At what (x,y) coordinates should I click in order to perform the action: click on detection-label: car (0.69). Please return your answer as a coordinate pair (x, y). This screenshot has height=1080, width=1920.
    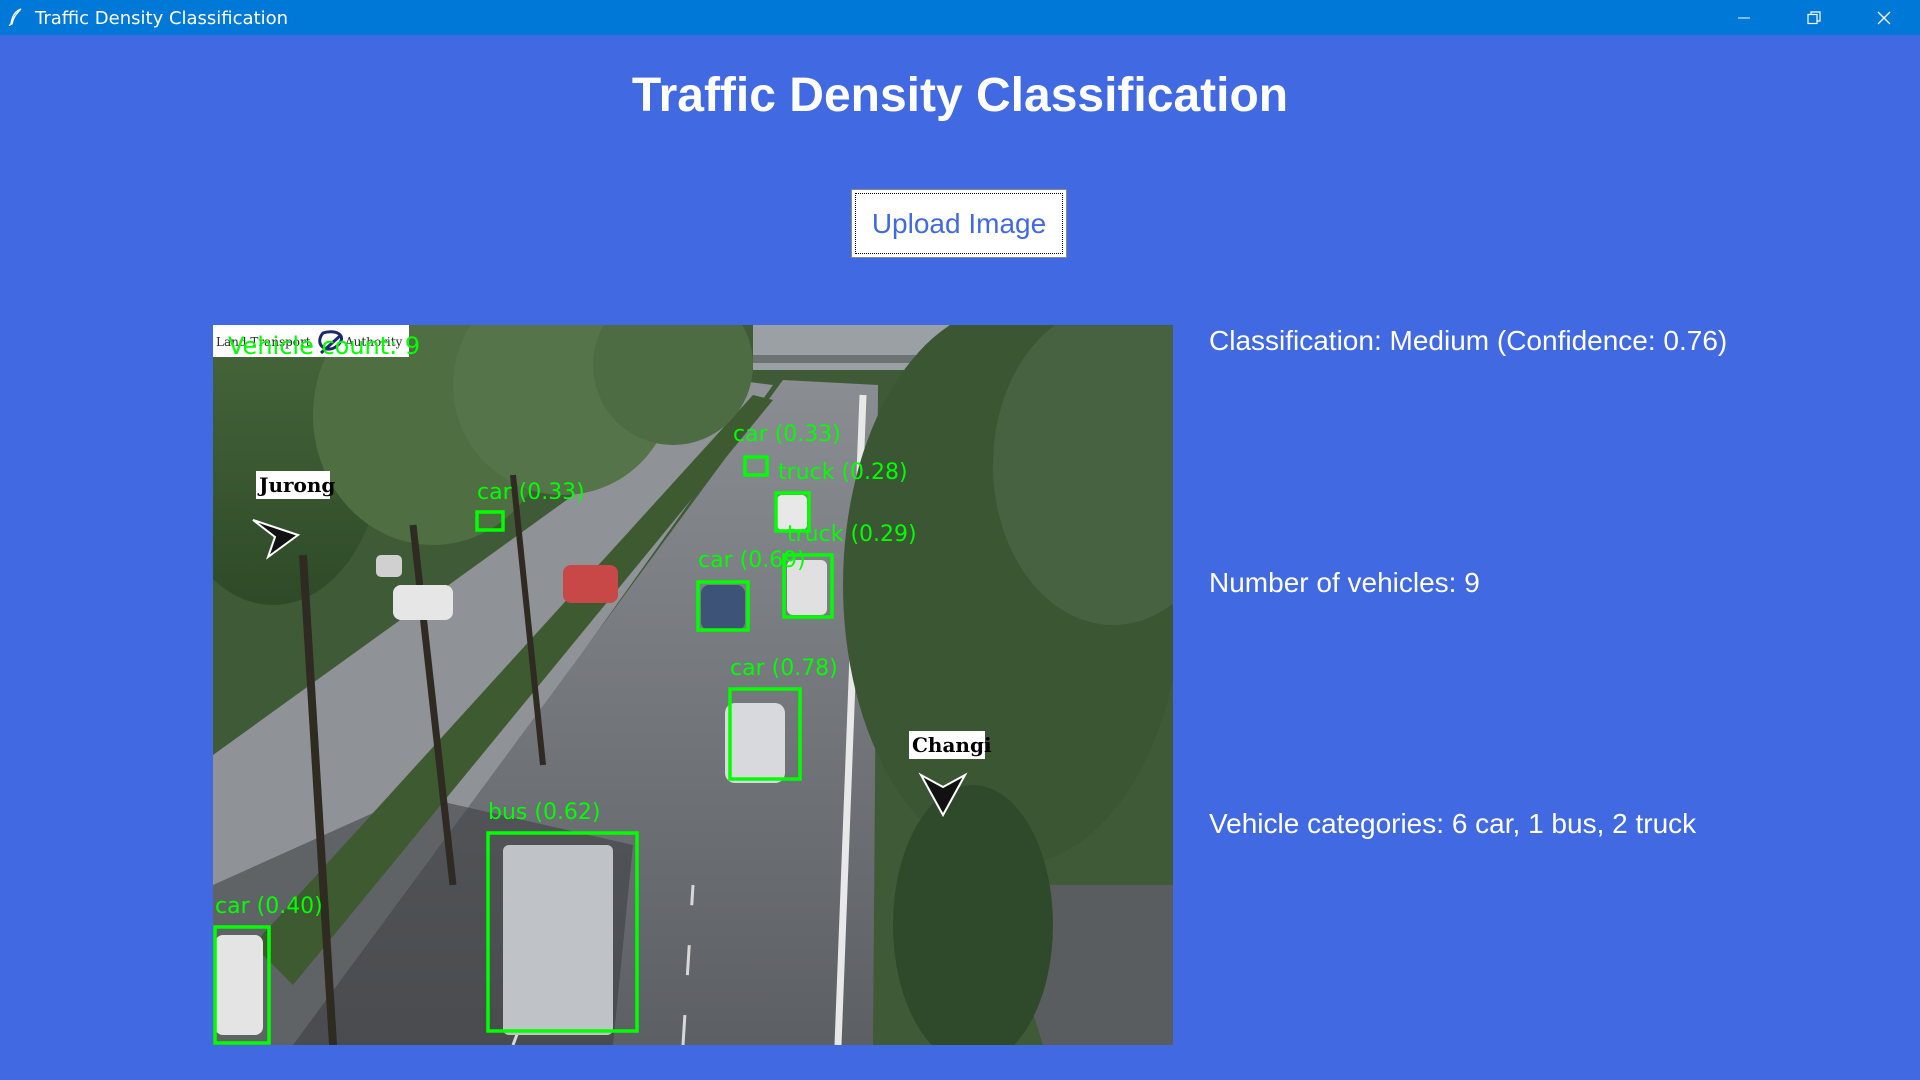
    Looking at the image, I should click on (752, 560).